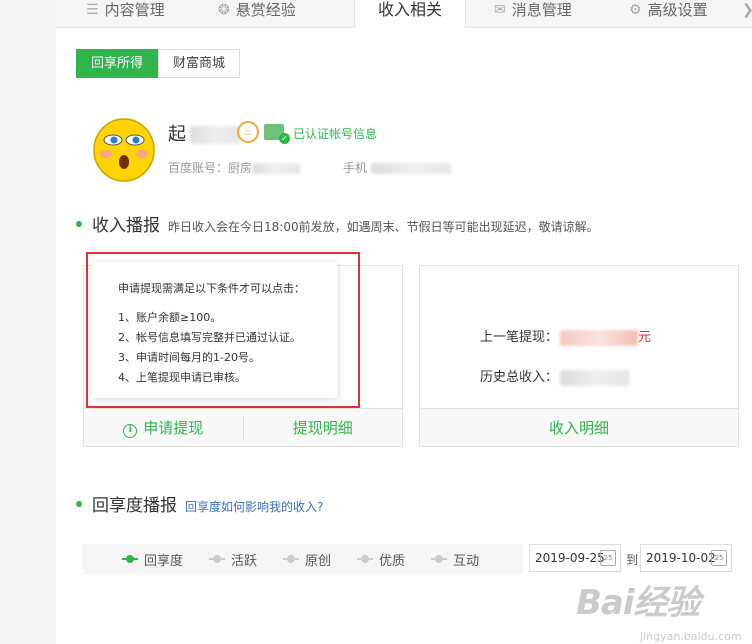 The height and width of the screenshot is (644, 752). Describe the element at coordinates (92, 10) in the screenshot. I see `list-icon: ☰` at that location.